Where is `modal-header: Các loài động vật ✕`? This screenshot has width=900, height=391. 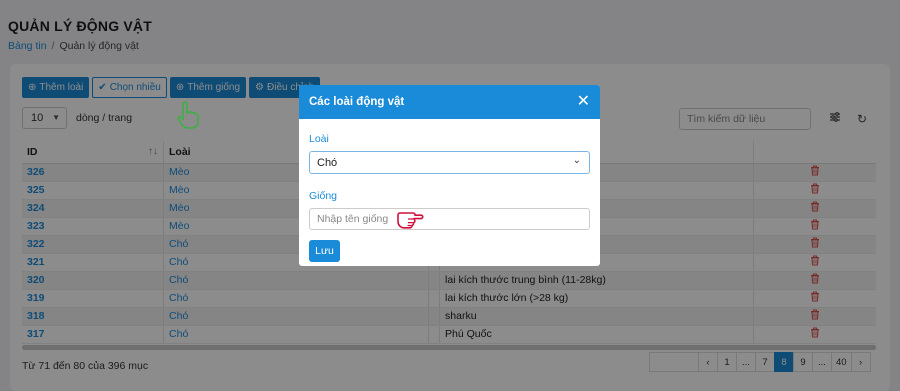 modal-header: Các loài động vật ✕ is located at coordinates (449, 102).